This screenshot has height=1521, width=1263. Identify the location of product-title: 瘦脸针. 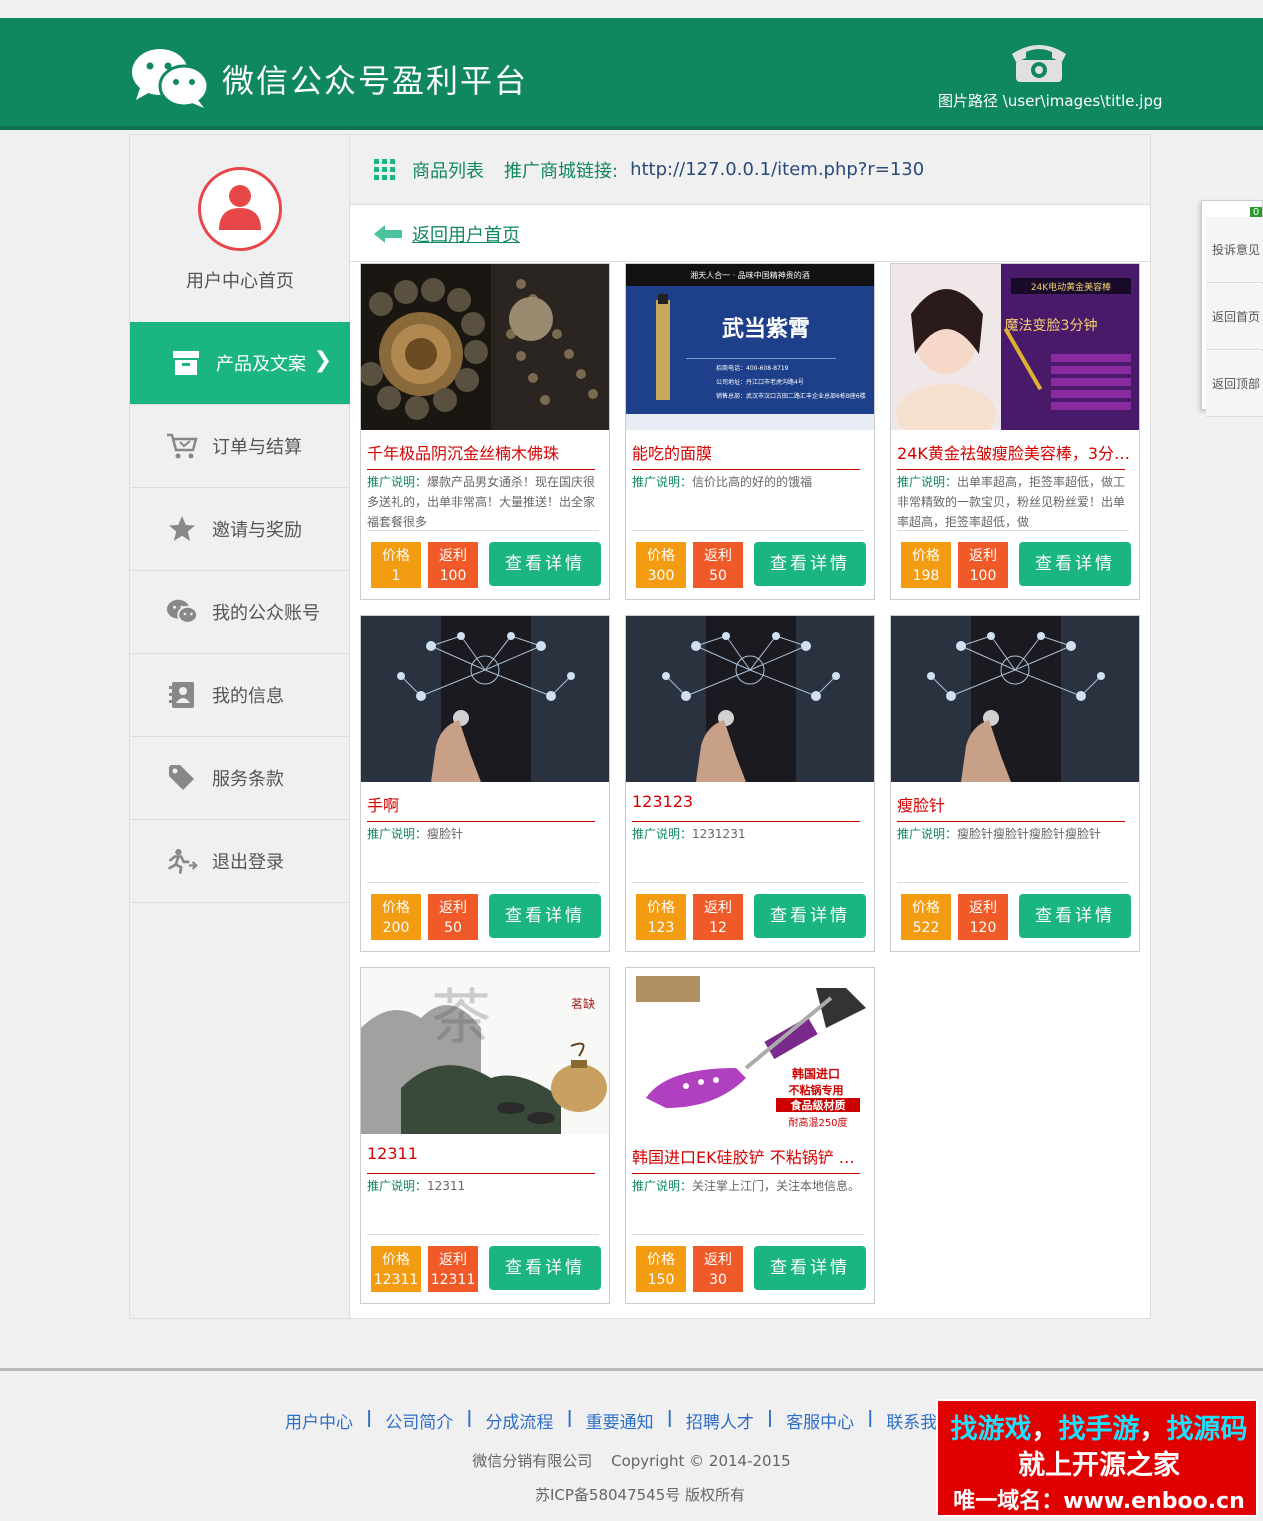
(1015, 804).